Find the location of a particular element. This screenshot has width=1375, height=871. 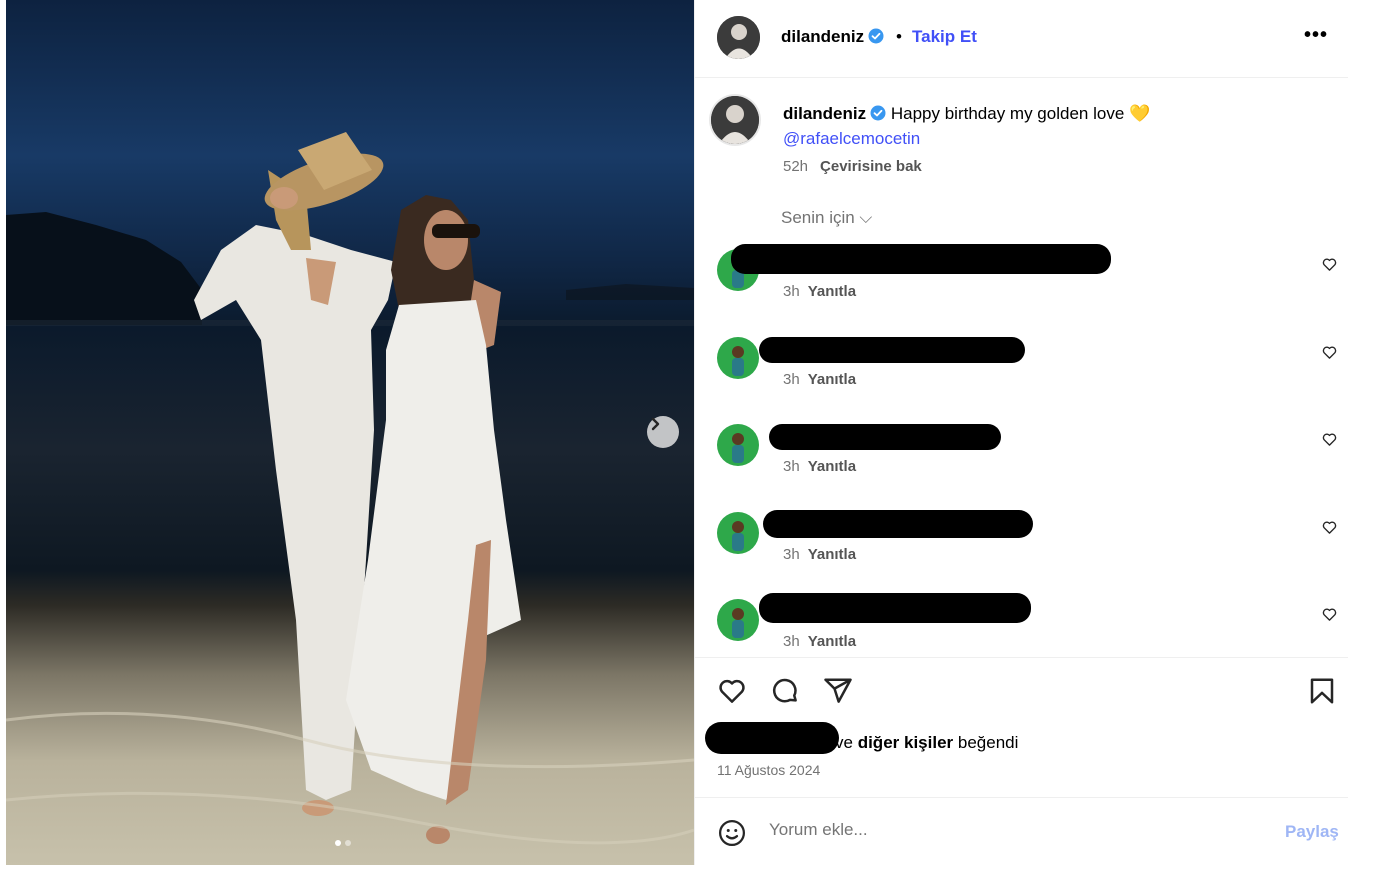

caption-time: 52h is located at coordinates (796, 166).